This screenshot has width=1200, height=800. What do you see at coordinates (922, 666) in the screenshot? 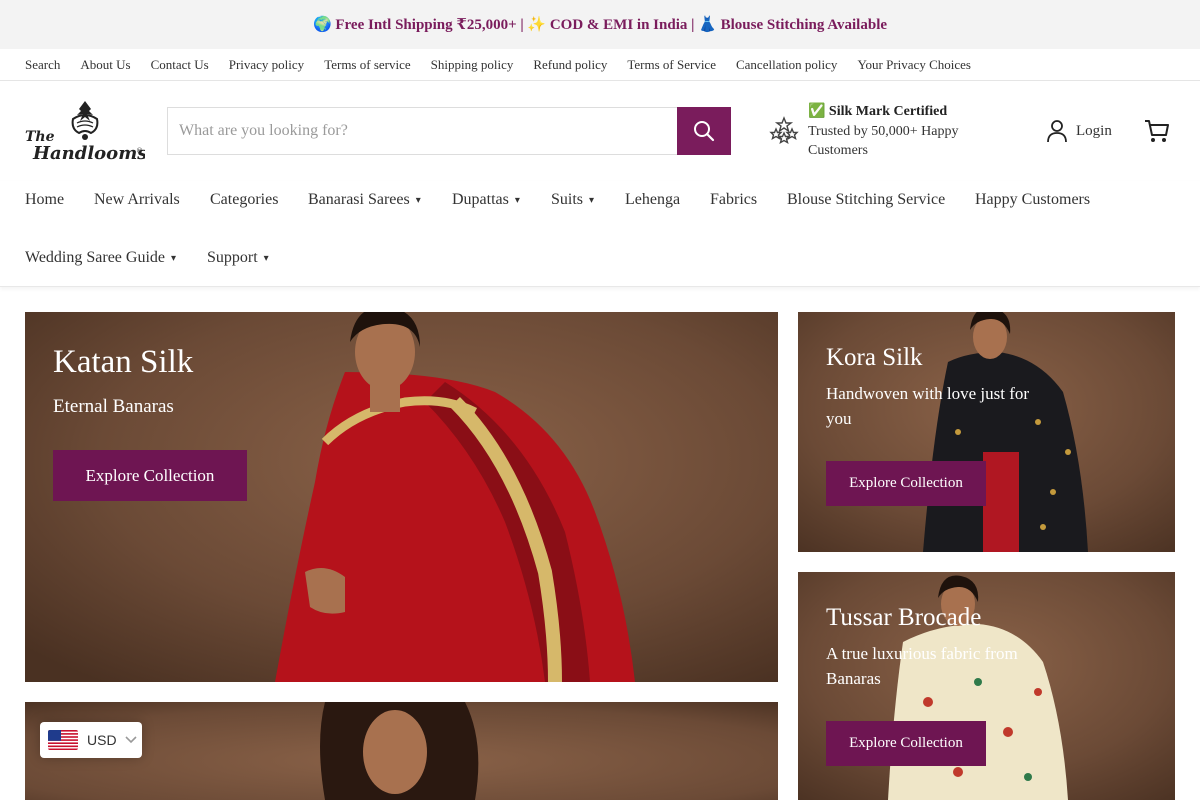
I see `banner-subtitle: A true luxurious fabric from Banaras` at bounding box center [922, 666].